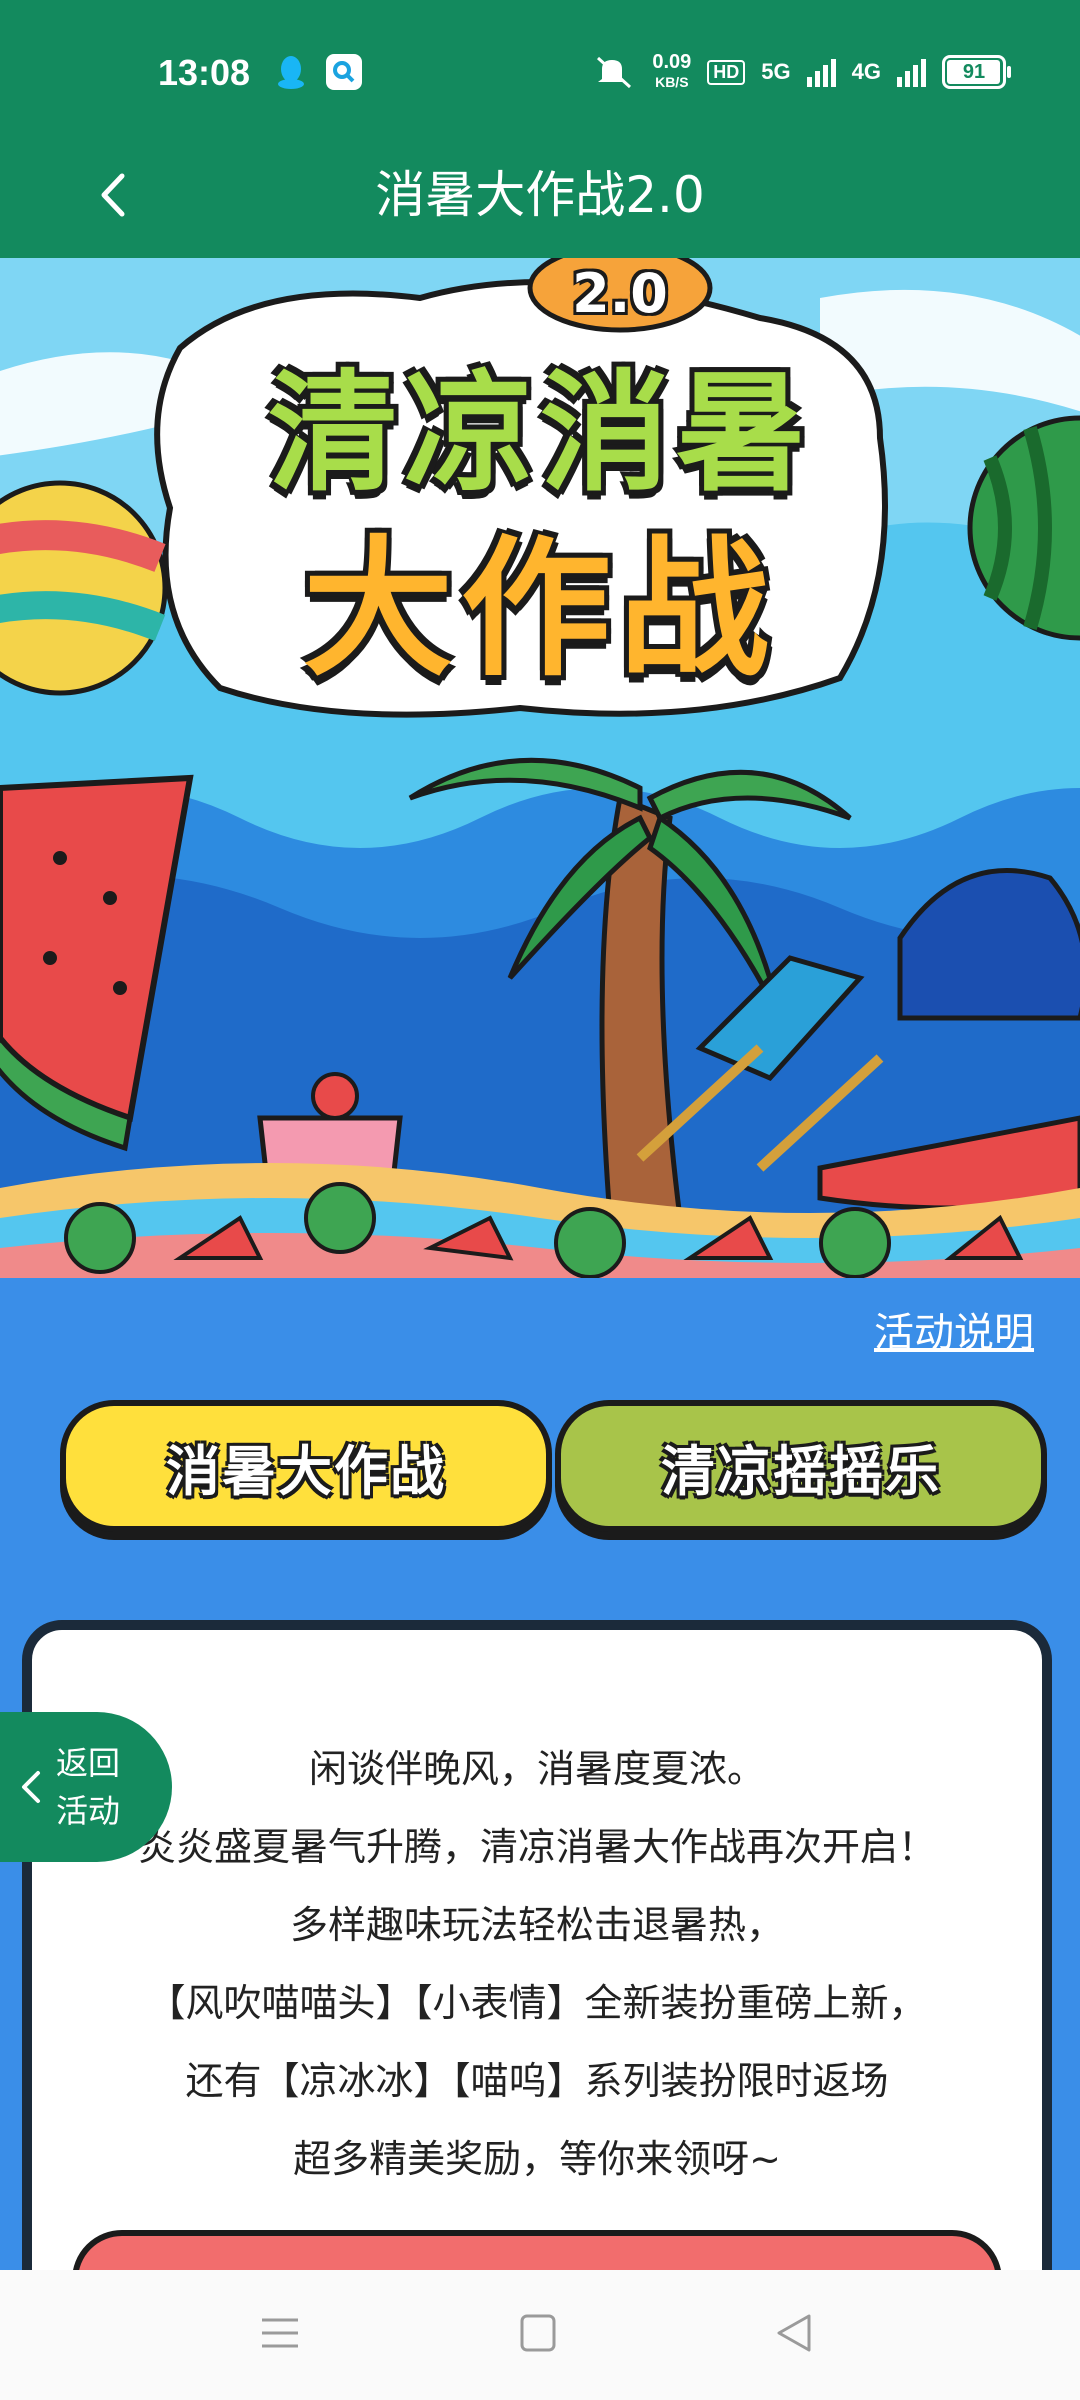  I want to click on status-right-group: 0.09 KB/S HD 5G 4G 91, so click(802, 72).